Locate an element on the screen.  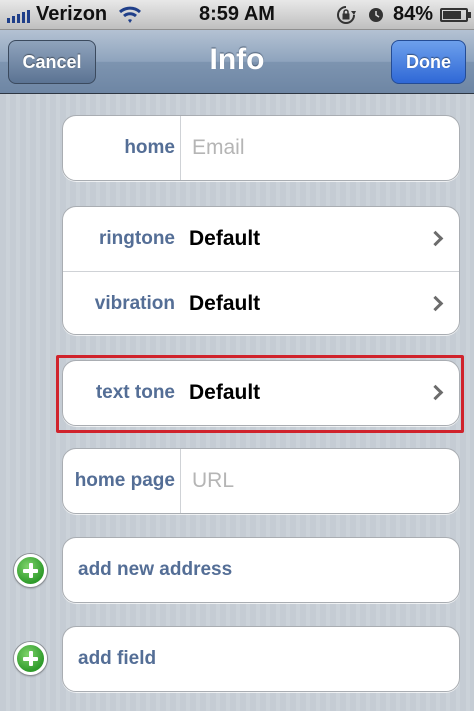
url-row: home page URL is located at coordinates (261, 481).